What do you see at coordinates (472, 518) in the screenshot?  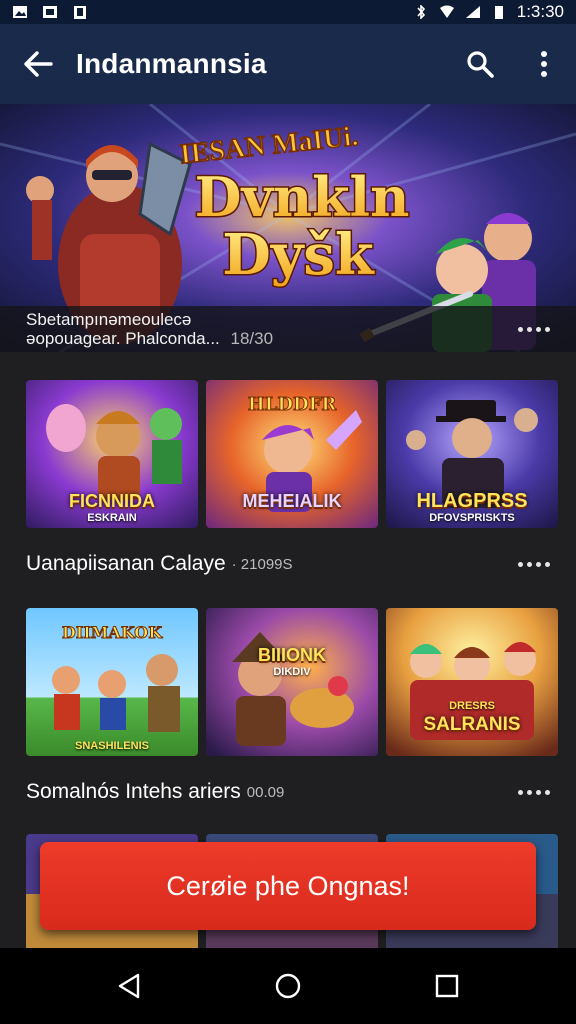 I see `tile-subtitle: DFOVSPRISKTS` at bounding box center [472, 518].